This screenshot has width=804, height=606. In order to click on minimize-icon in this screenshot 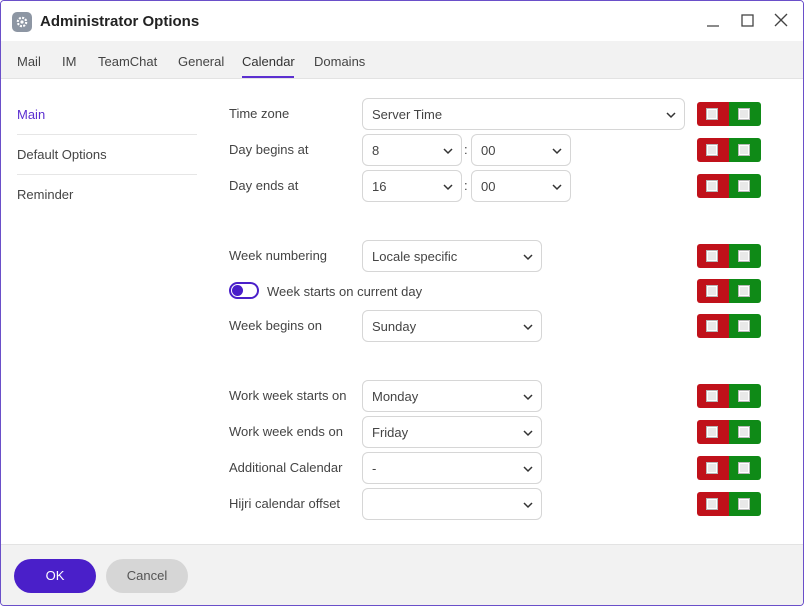, I will do `click(713, 21)`.